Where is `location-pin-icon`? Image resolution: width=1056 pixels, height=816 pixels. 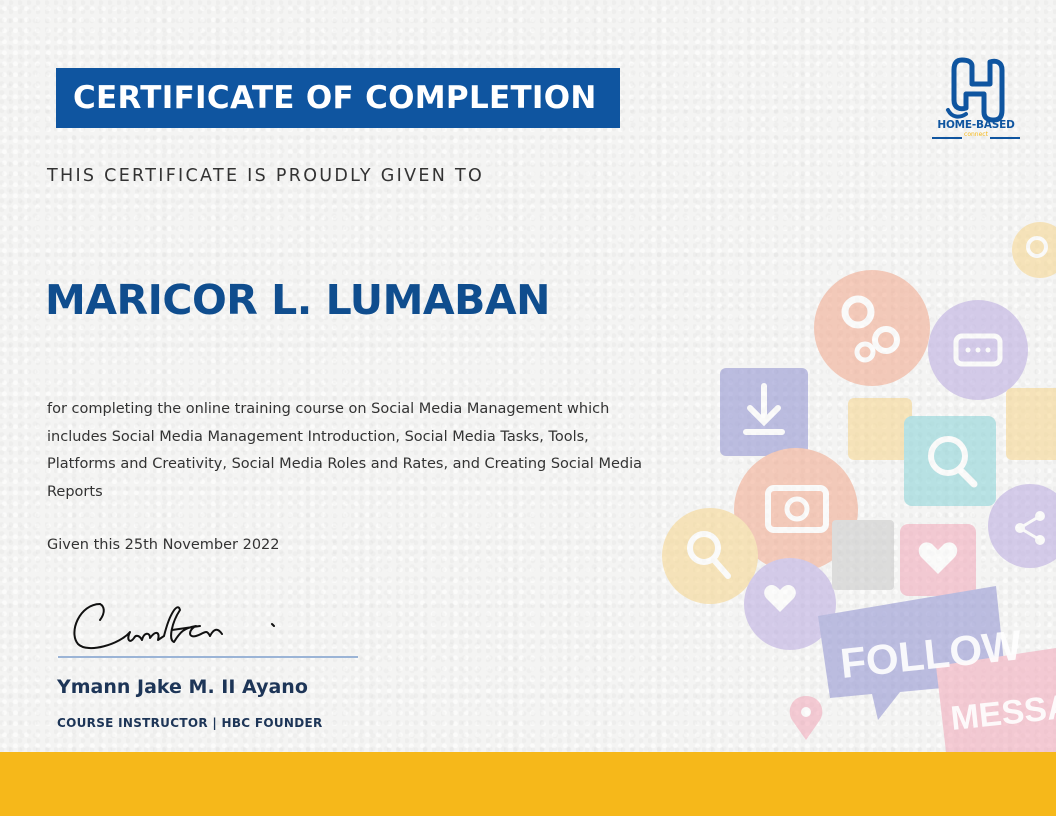
location-pin-icon is located at coordinates (806, 718).